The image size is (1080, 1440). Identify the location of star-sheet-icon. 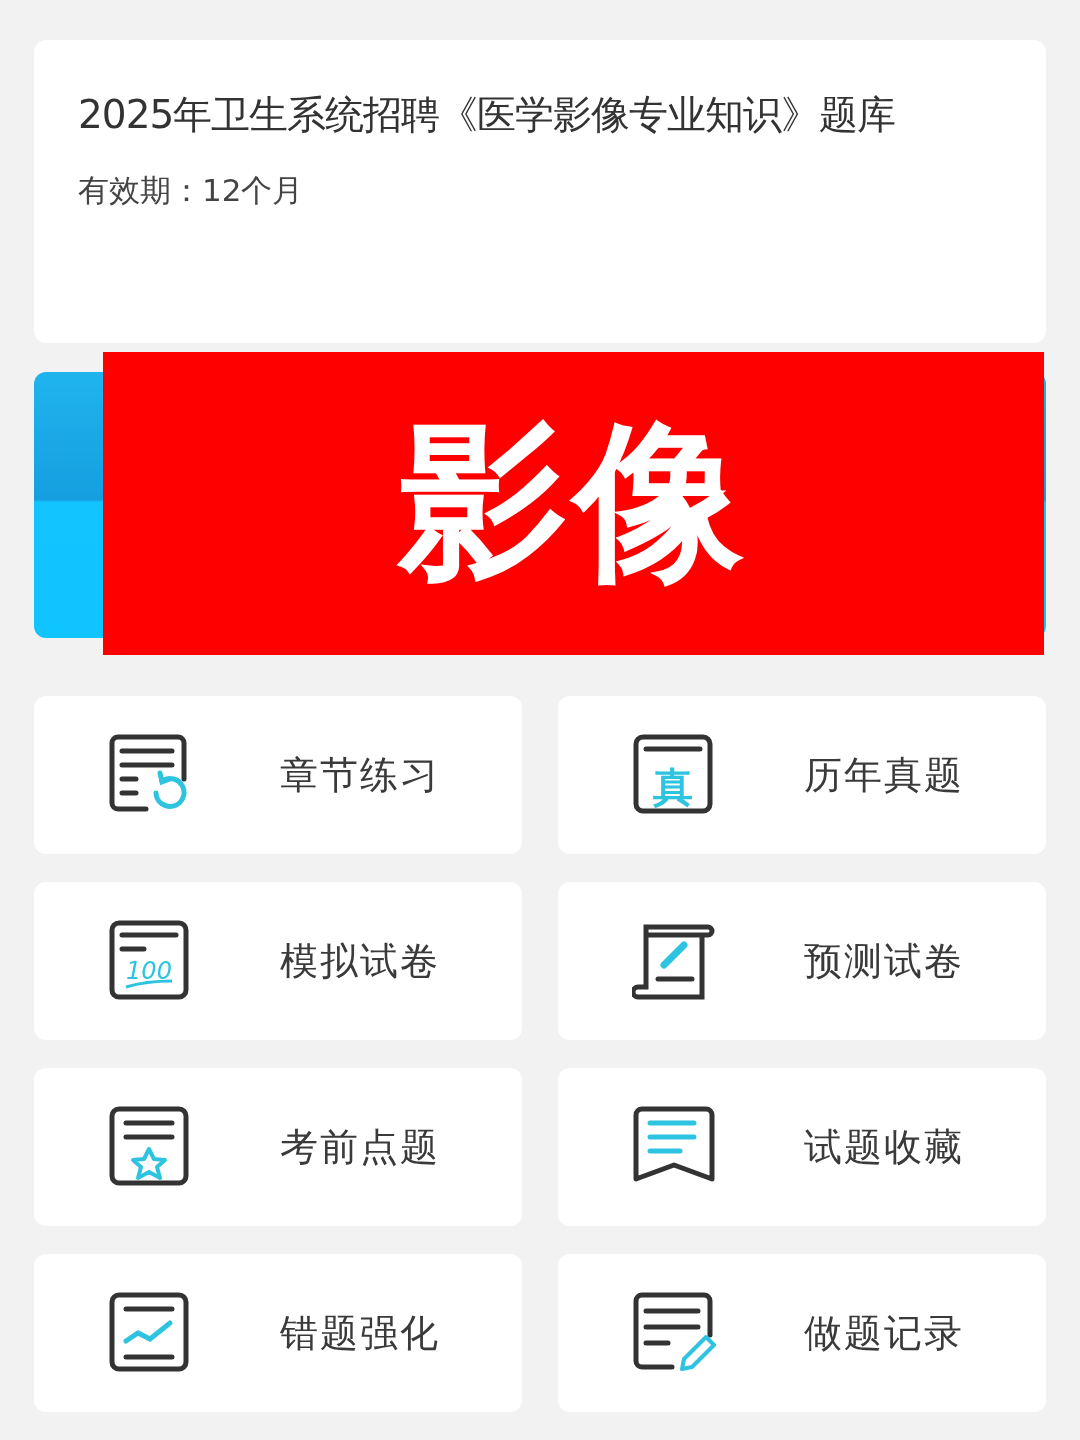
(150, 1147).